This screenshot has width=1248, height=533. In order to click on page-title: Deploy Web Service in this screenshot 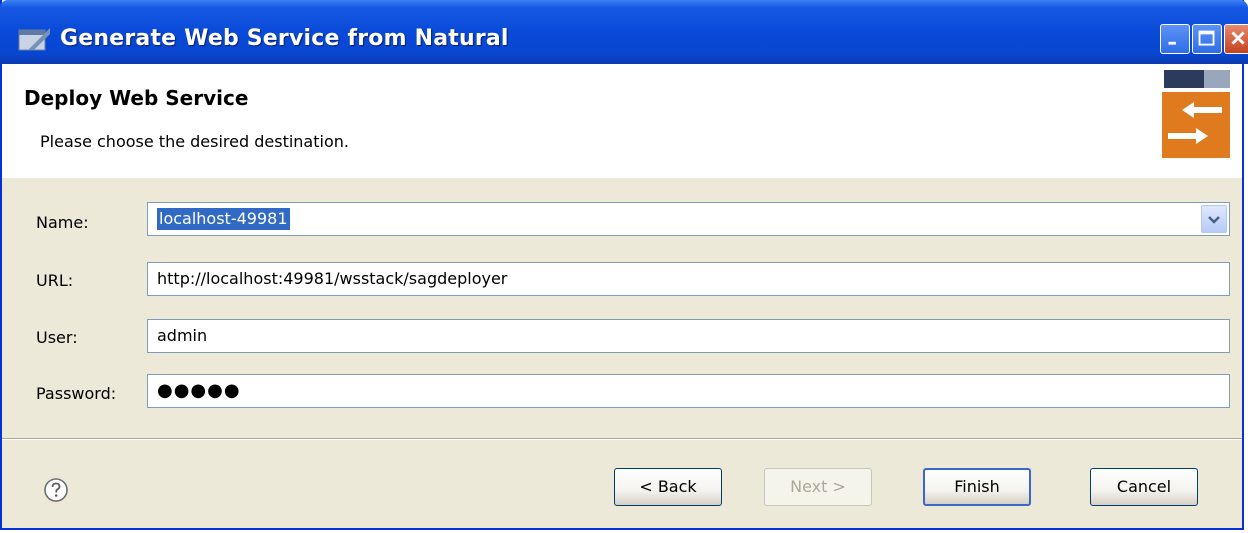, I will do `click(136, 98)`.